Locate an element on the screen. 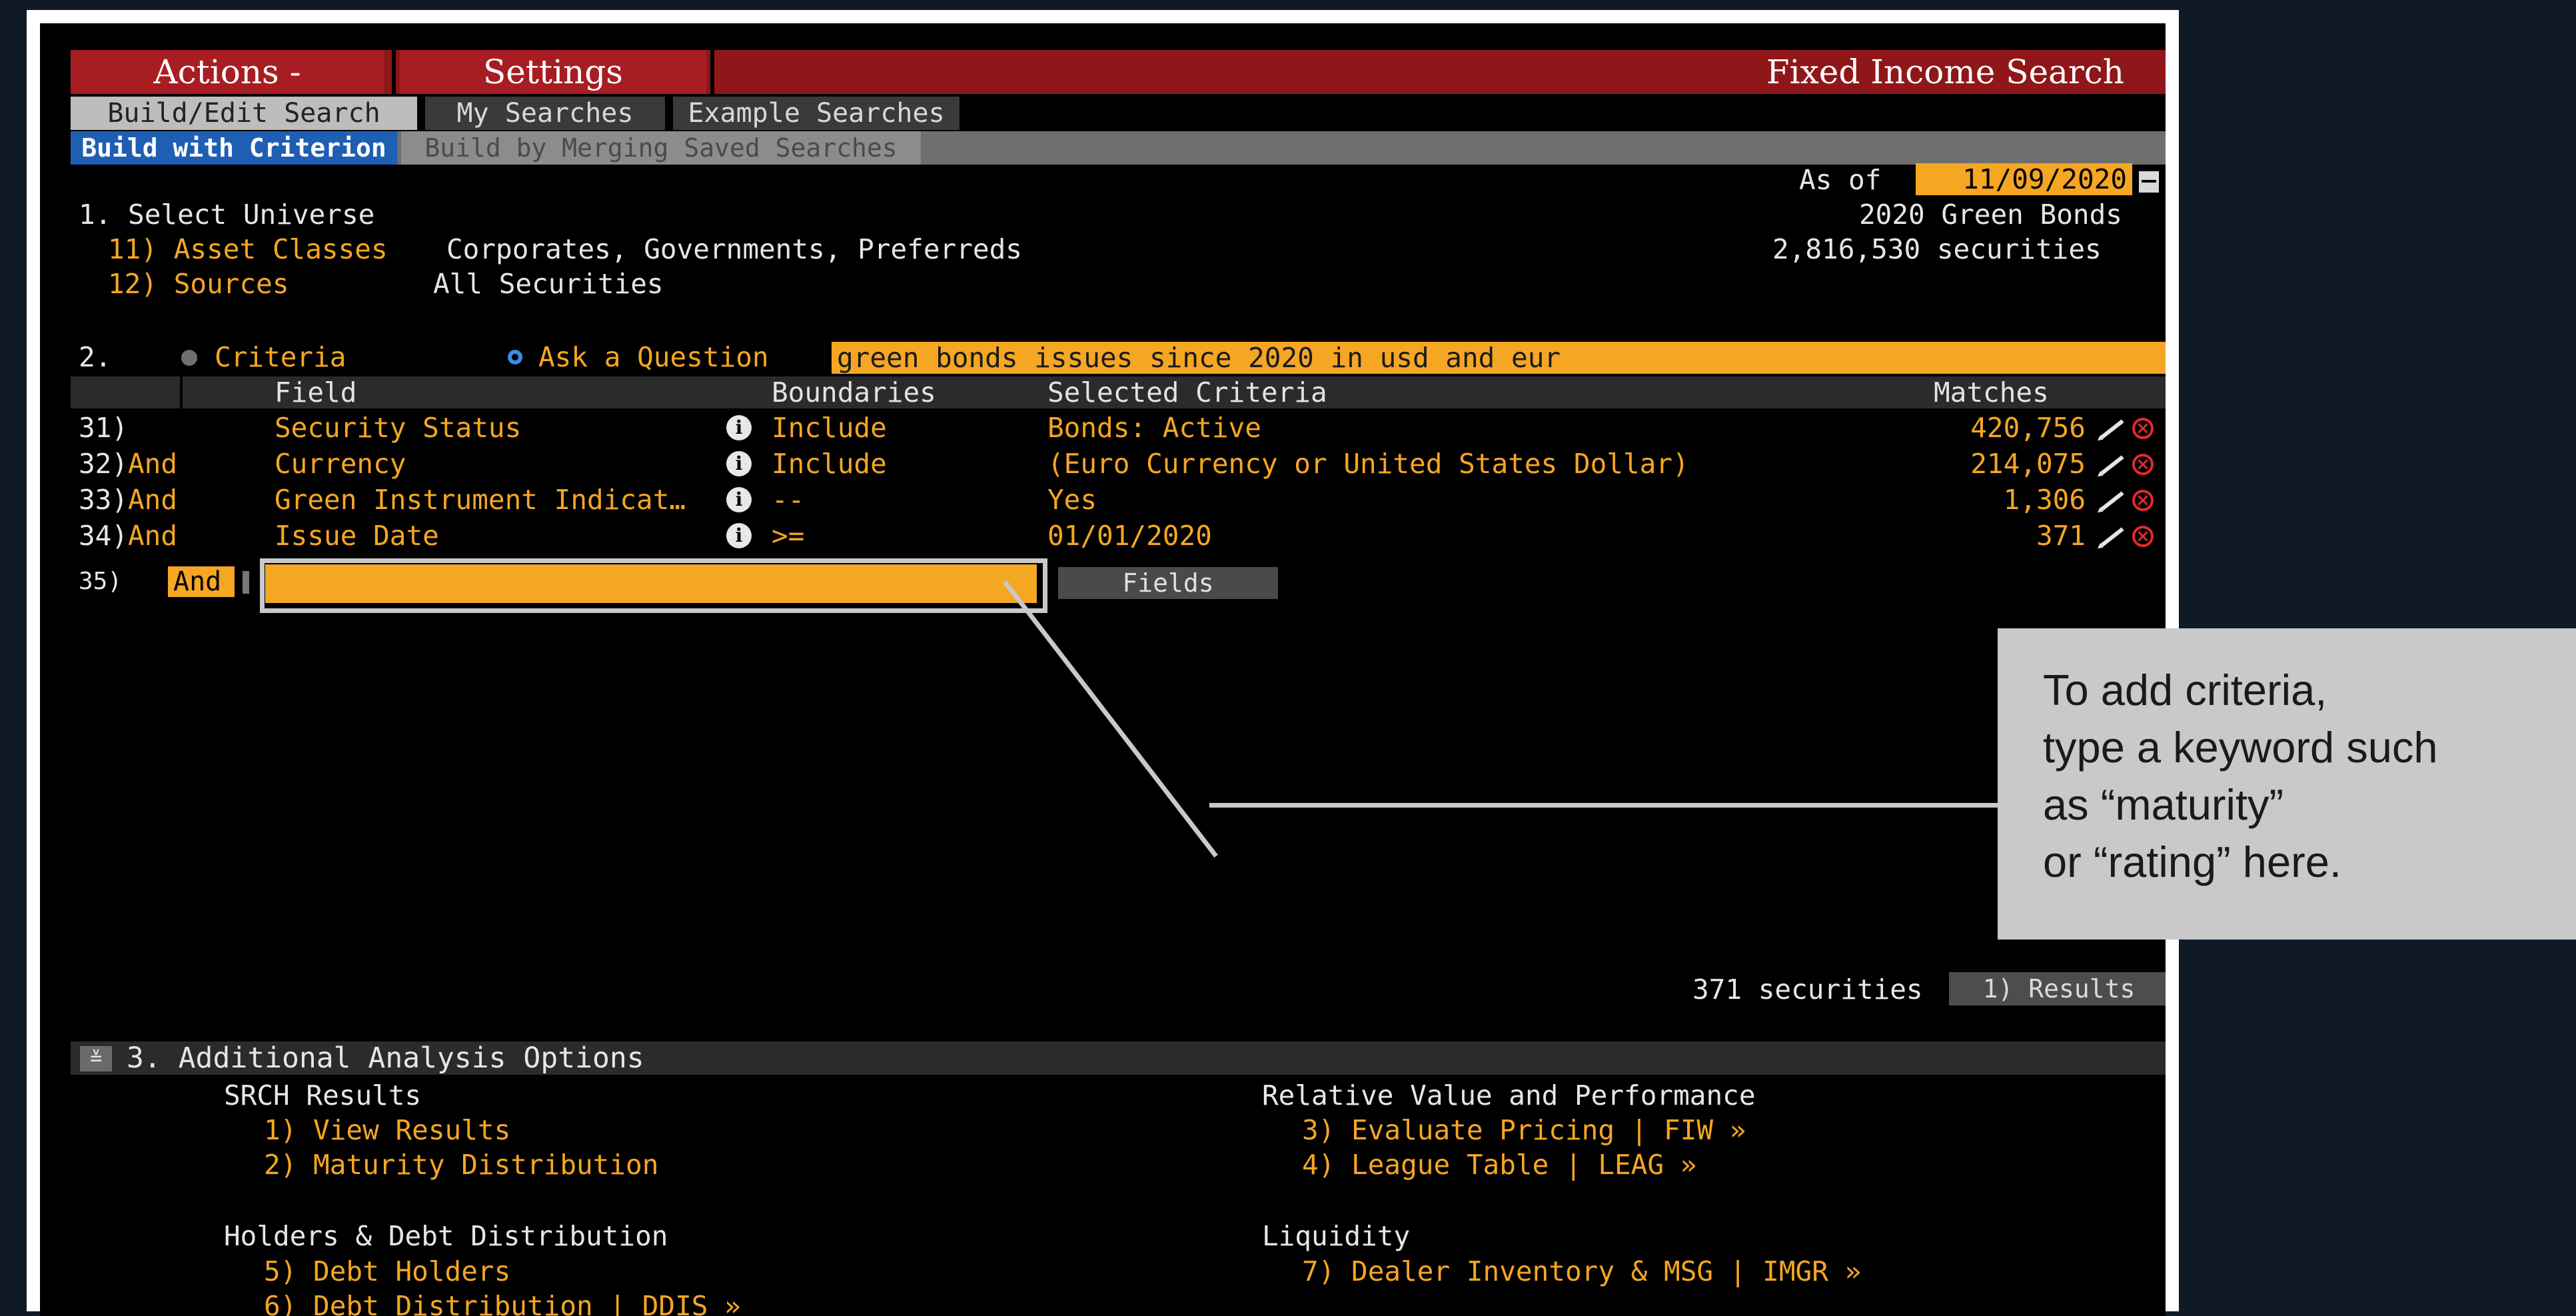 The height and width of the screenshot is (1316, 2576). criteria-option-label: Criteria is located at coordinates (280, 357).